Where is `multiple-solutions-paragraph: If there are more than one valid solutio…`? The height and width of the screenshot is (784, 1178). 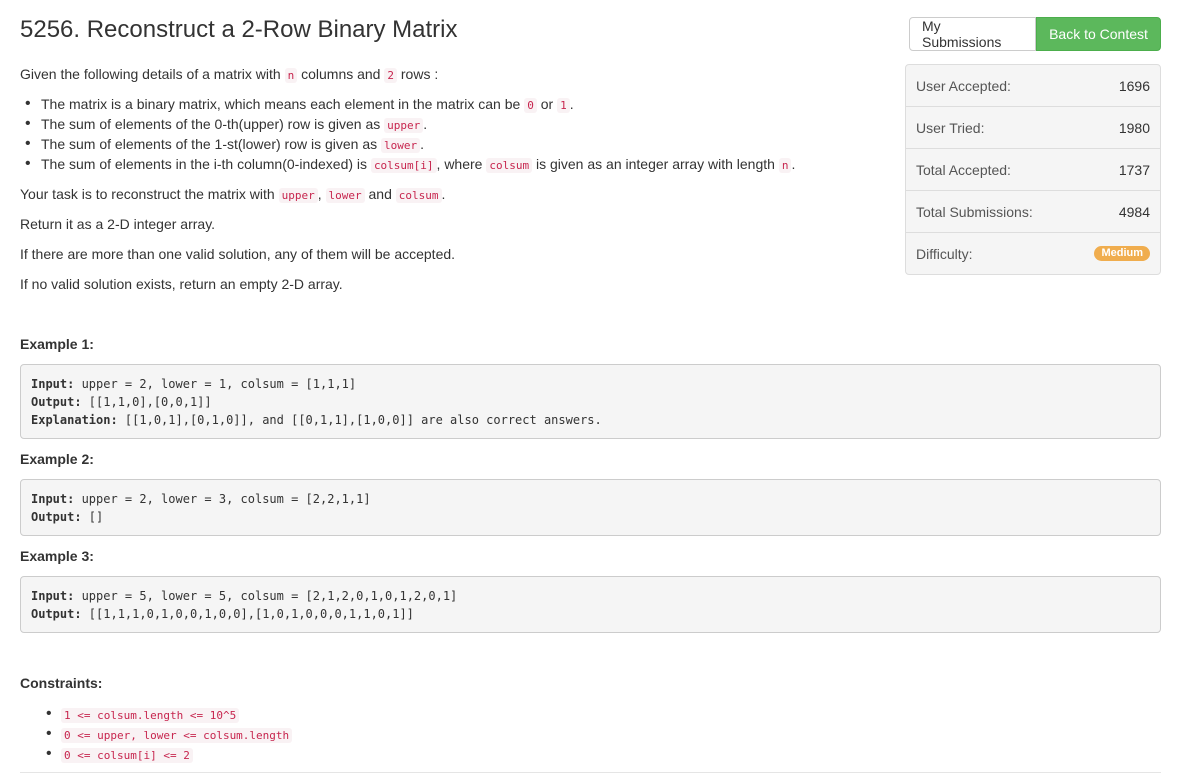
multiple-solutions-paragraph: If there are more than one valid solutio… is located at coordinates (238, 254).